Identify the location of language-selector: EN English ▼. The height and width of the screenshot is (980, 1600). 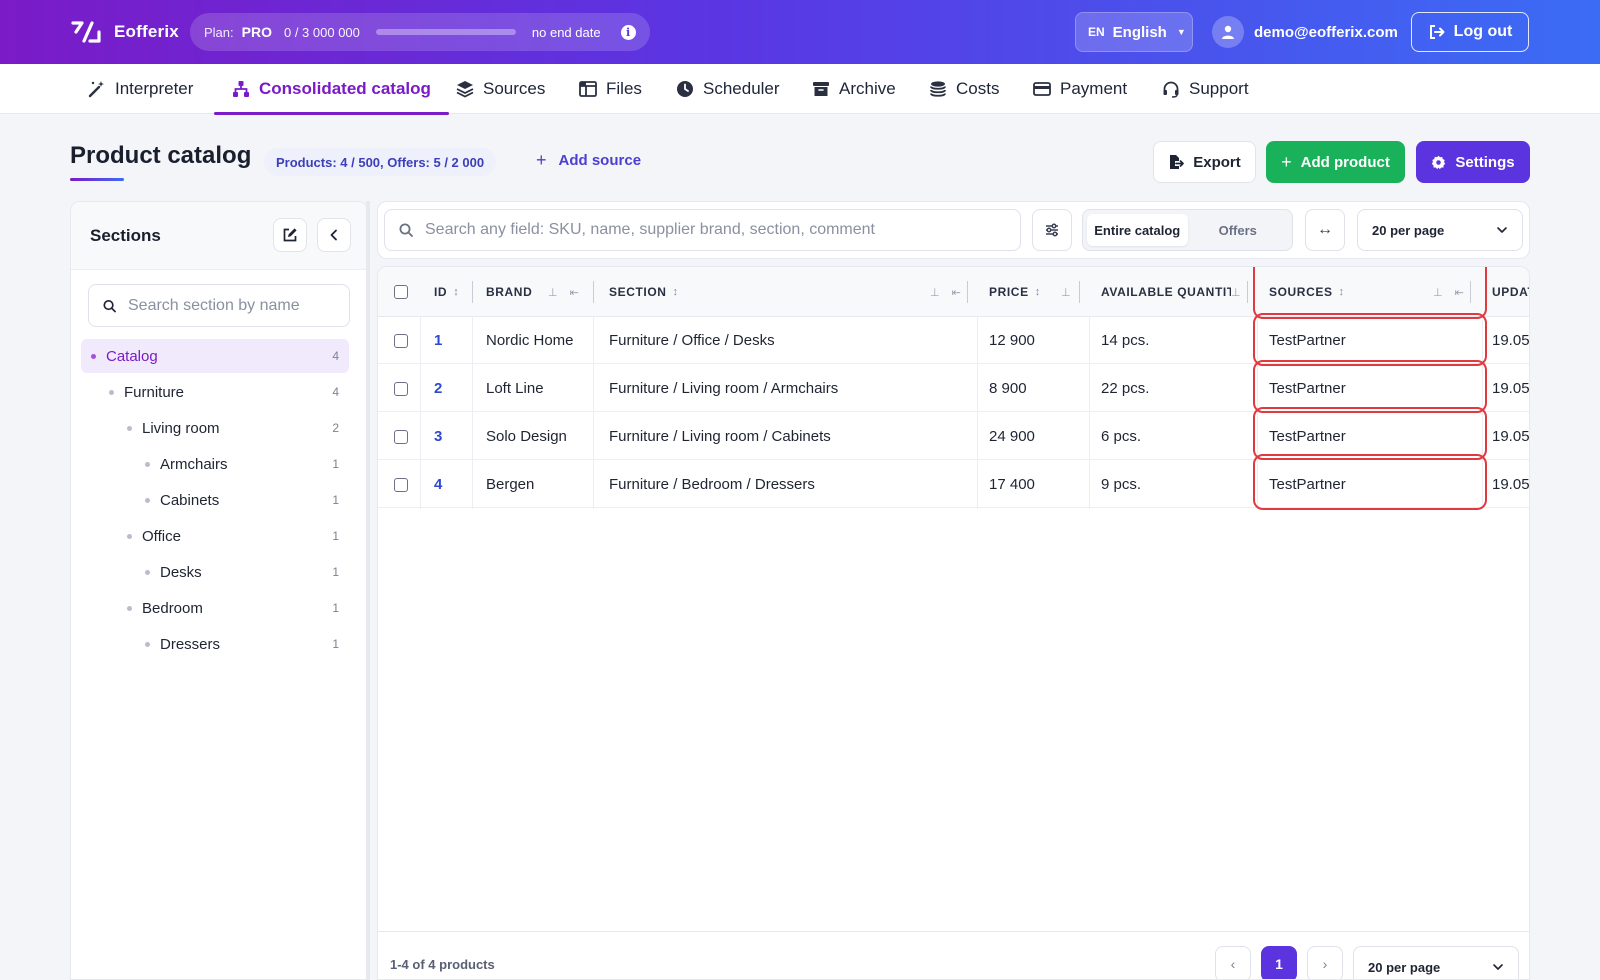
(1134, 32).